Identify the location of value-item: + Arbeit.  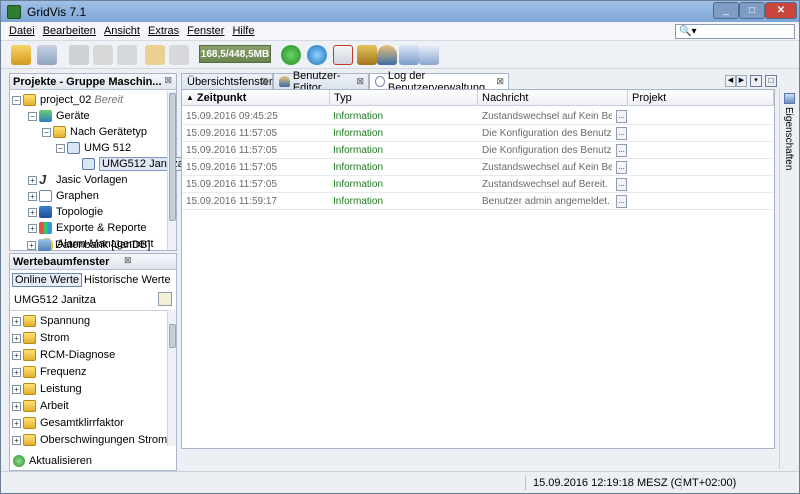
(40, 406).